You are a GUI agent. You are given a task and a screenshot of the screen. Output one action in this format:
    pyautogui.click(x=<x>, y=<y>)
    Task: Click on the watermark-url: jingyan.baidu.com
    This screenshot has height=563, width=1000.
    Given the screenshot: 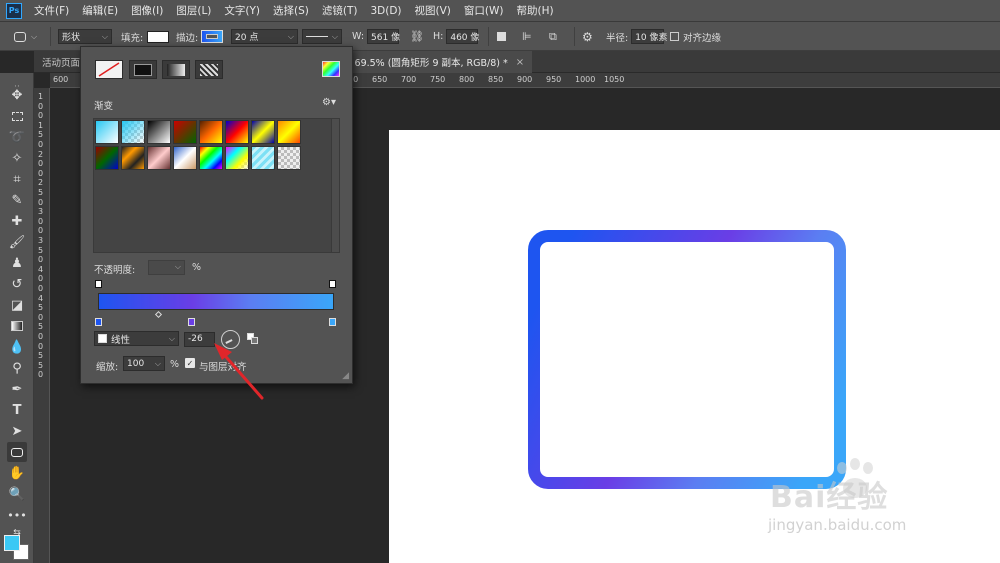 What is the action you would take?
    pyautogui.click(x=837, y=525)
    